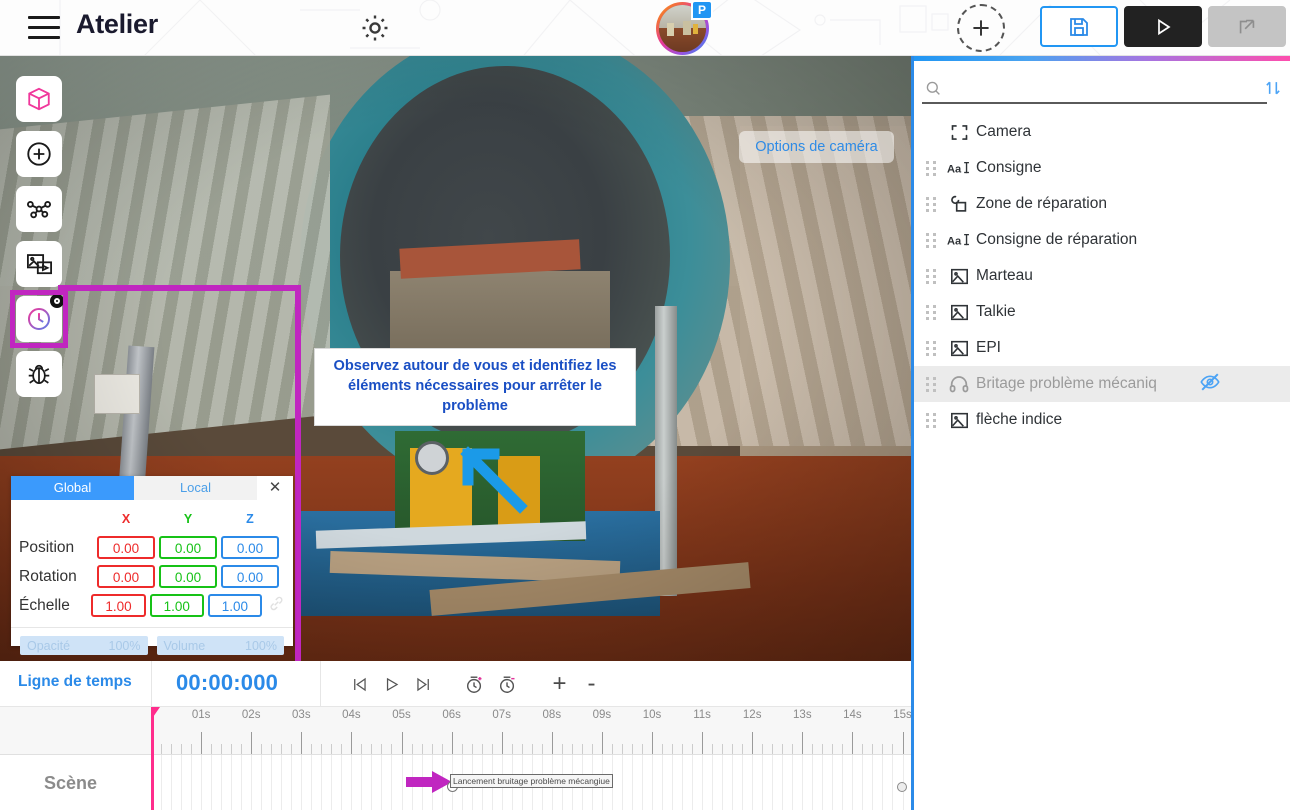  Describe the element at coordinates (531, 781) in the screenshot. I see `timeline-clip: Lancement bruitage problème mécangiue` at that location.